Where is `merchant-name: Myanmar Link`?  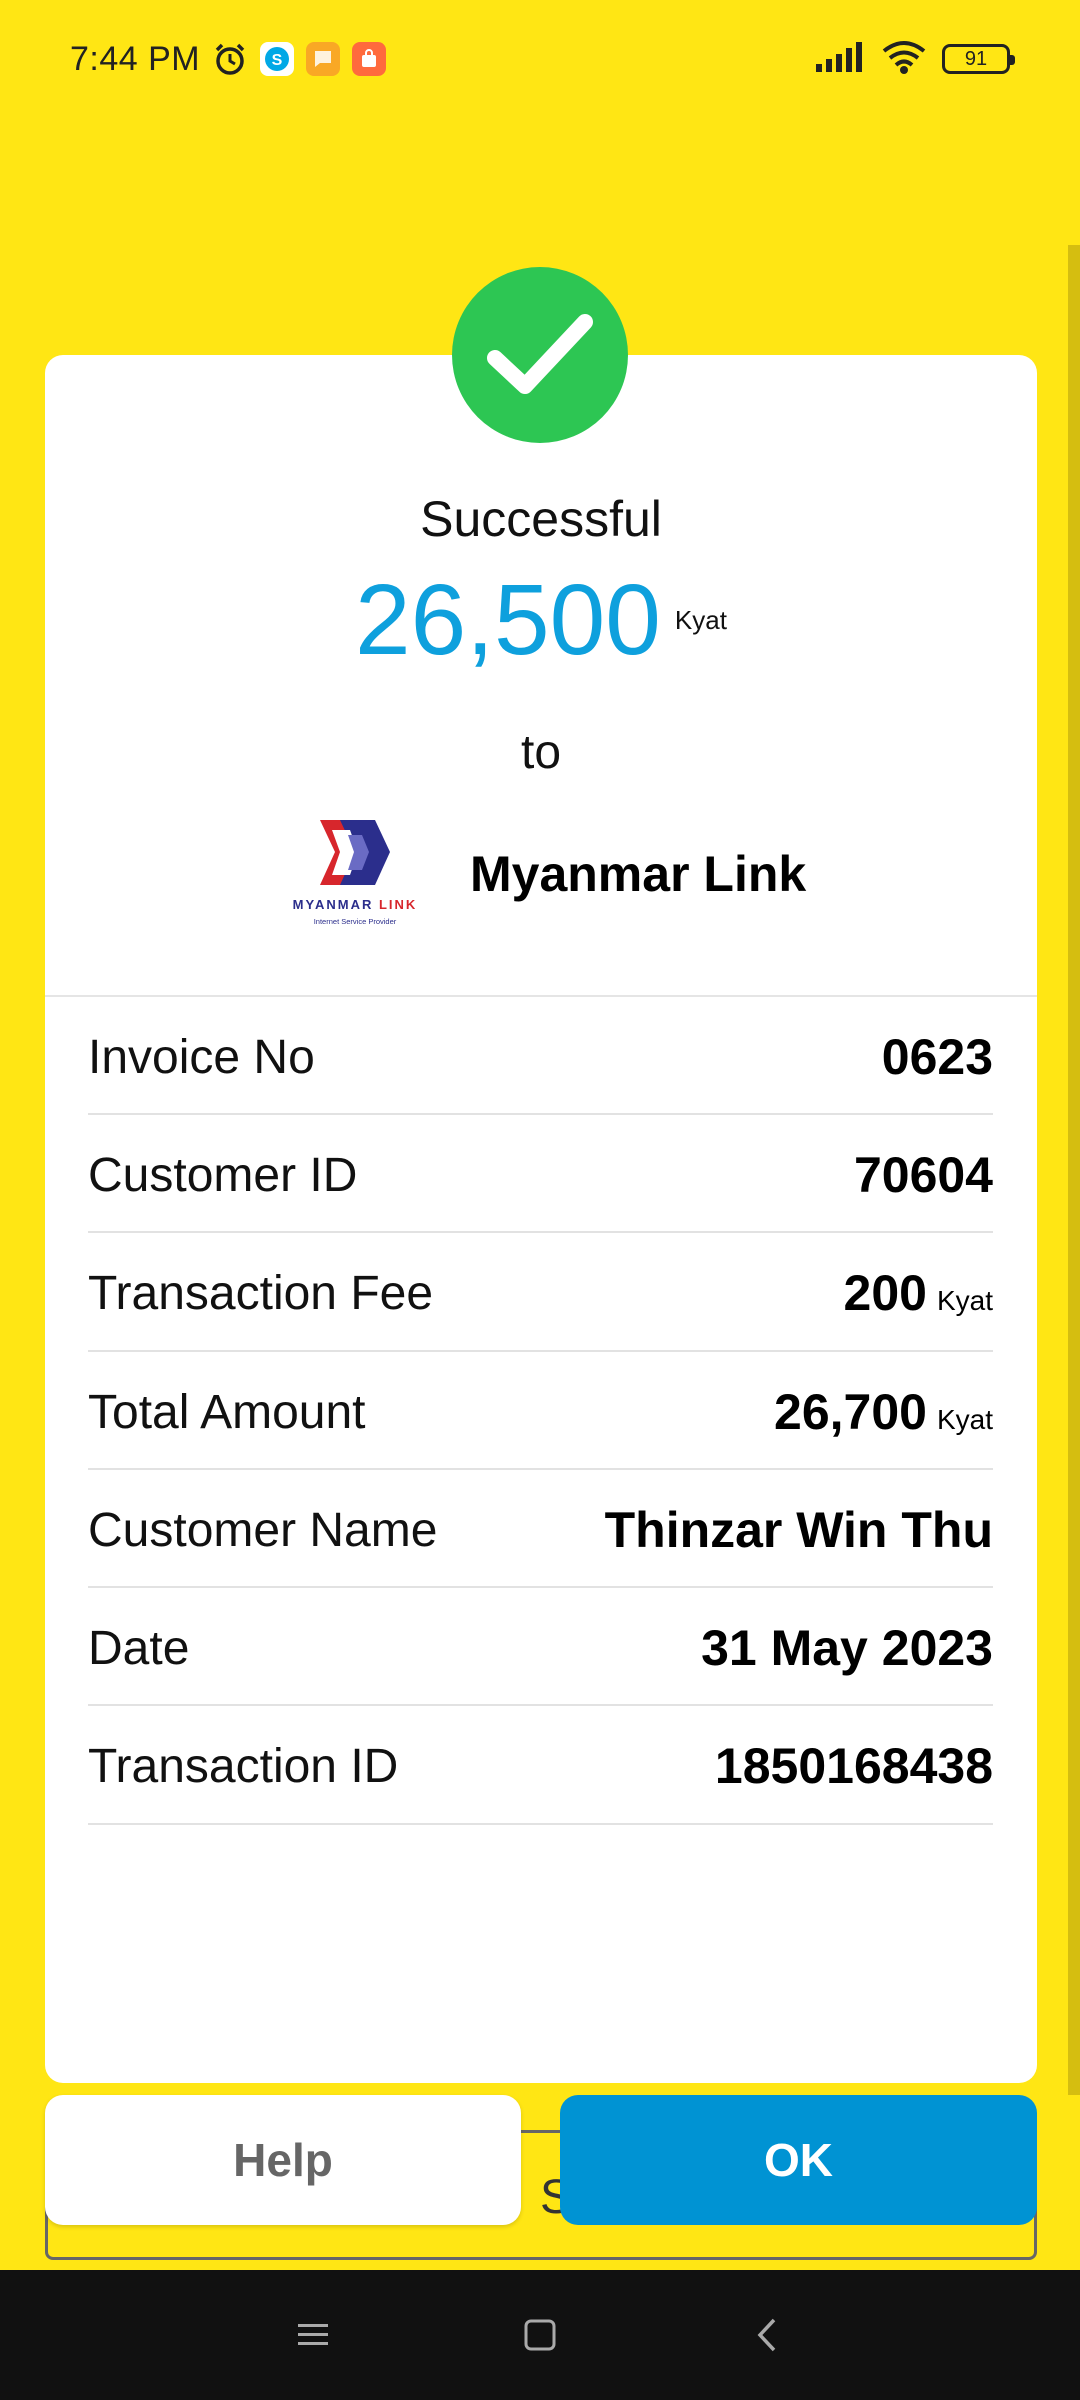 merchant-name: Myanmar Link is located at coordinates (638, 874).